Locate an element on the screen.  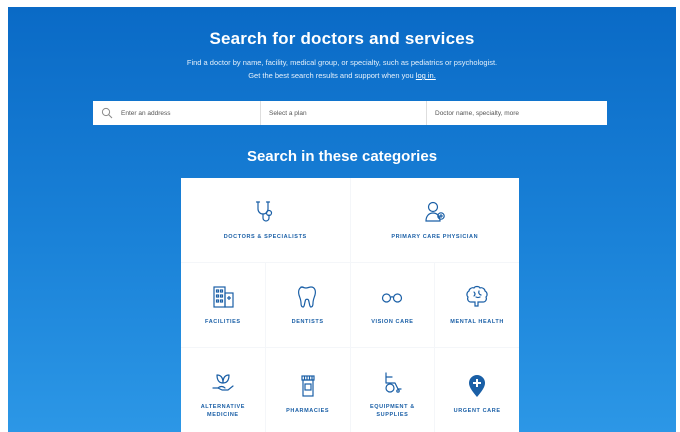
category-label: ALTERNATIVE MEDICINE is located at coordinates (223, 411).